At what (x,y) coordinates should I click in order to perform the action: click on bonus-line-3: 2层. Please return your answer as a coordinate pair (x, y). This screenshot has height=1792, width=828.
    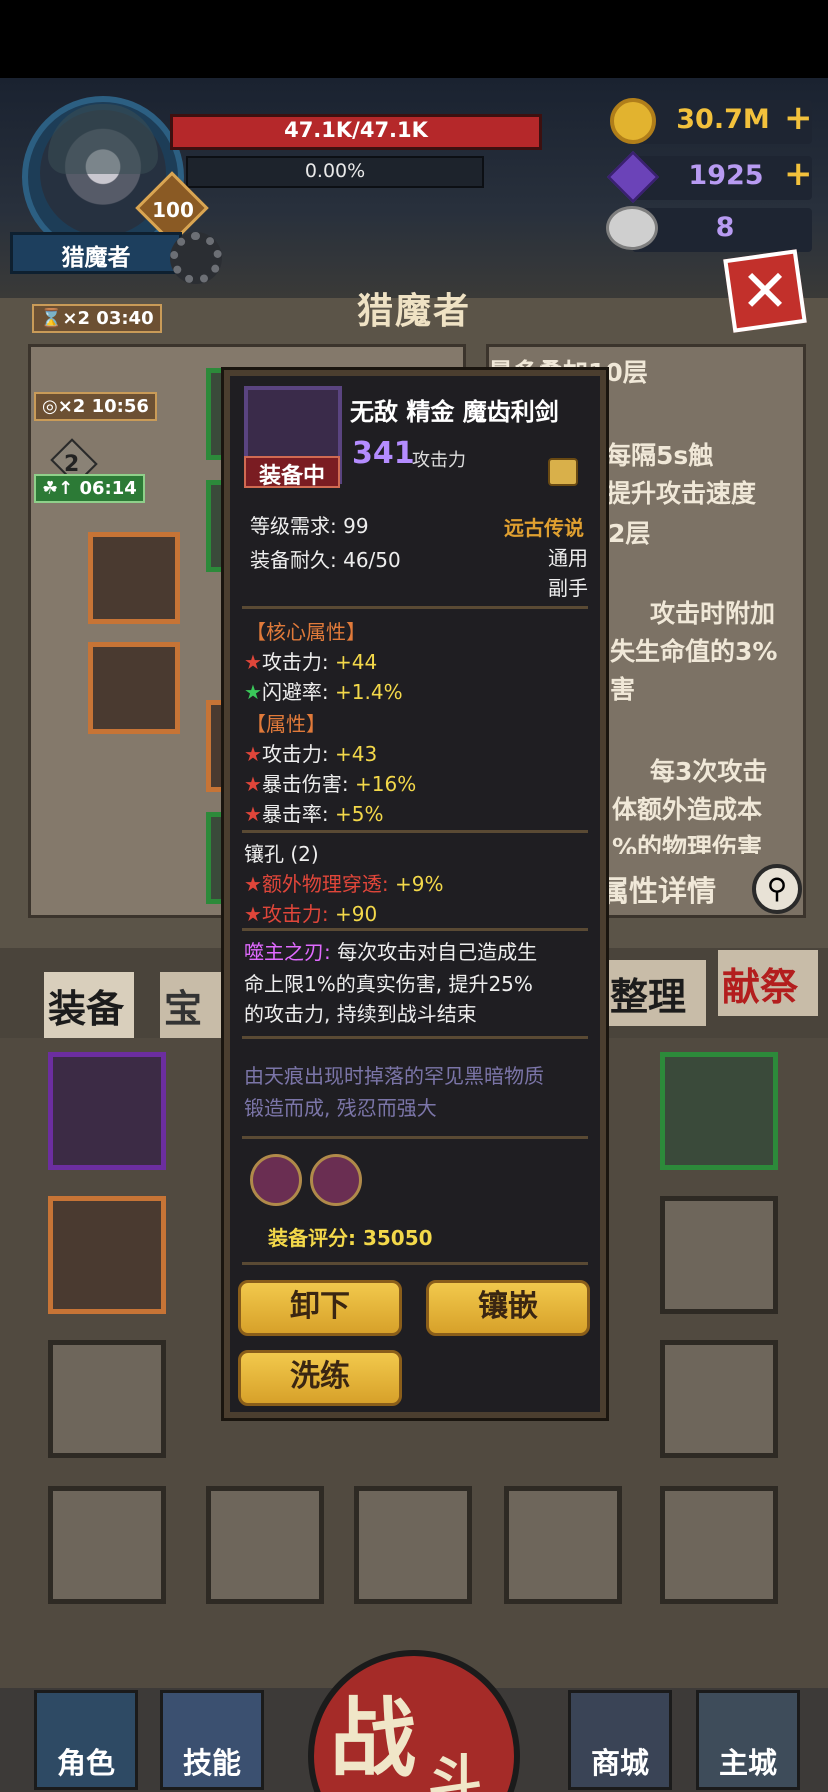
    Looking at the image, I should click on (629, 533).